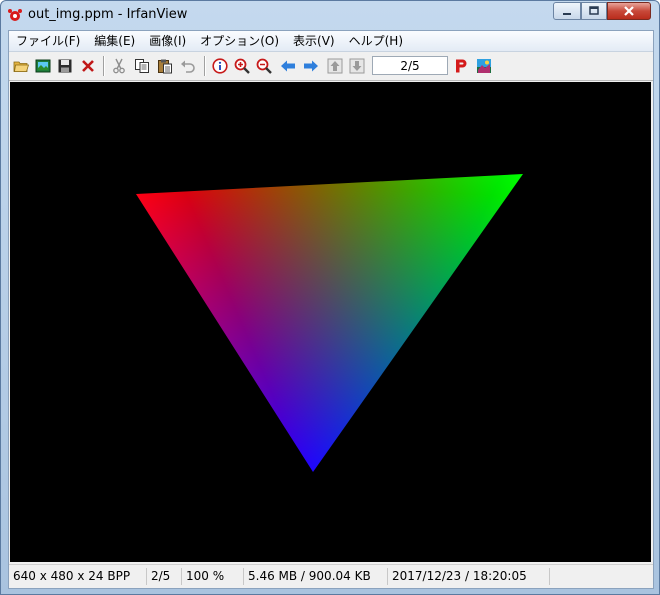  I want to click on menu-help: ヘルプ(H), so click(376, 41).